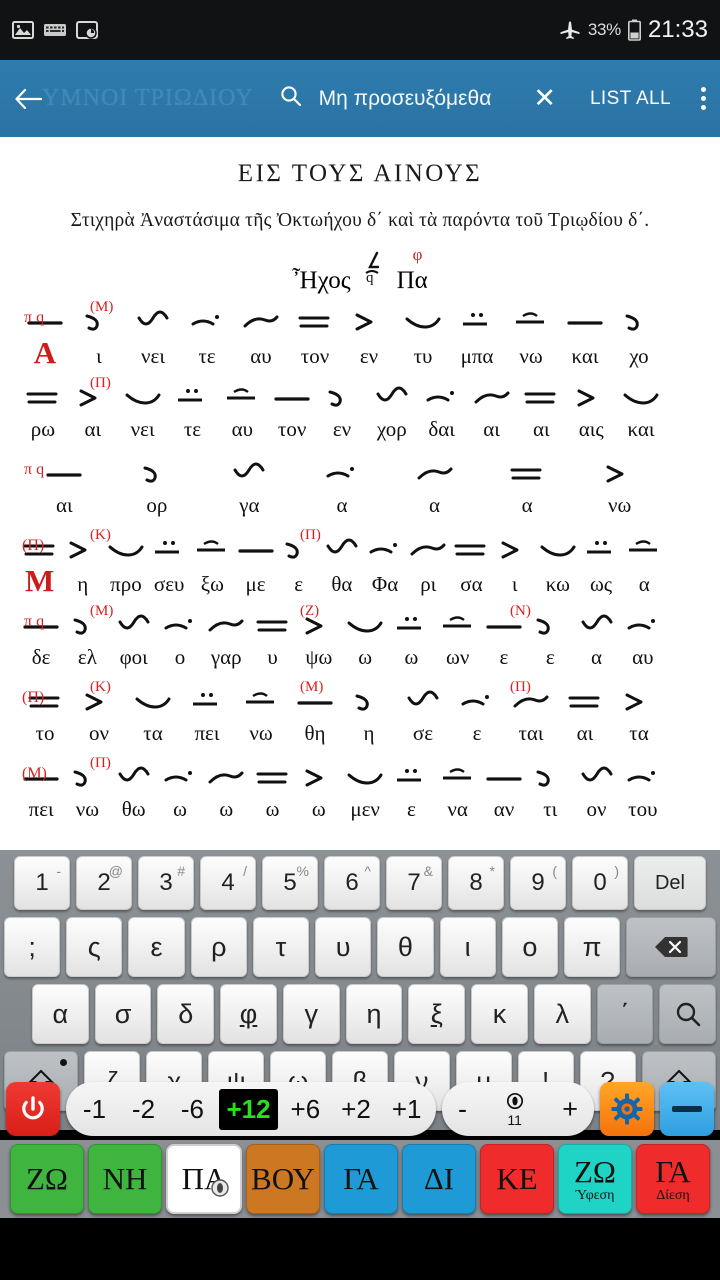  I want to click on chant-line: (Μ) (Ζ) (Ν) π q δε ελ φοι ο γαρ υ ψω ω ω ων ε ε α αυ, so click(360, 639).